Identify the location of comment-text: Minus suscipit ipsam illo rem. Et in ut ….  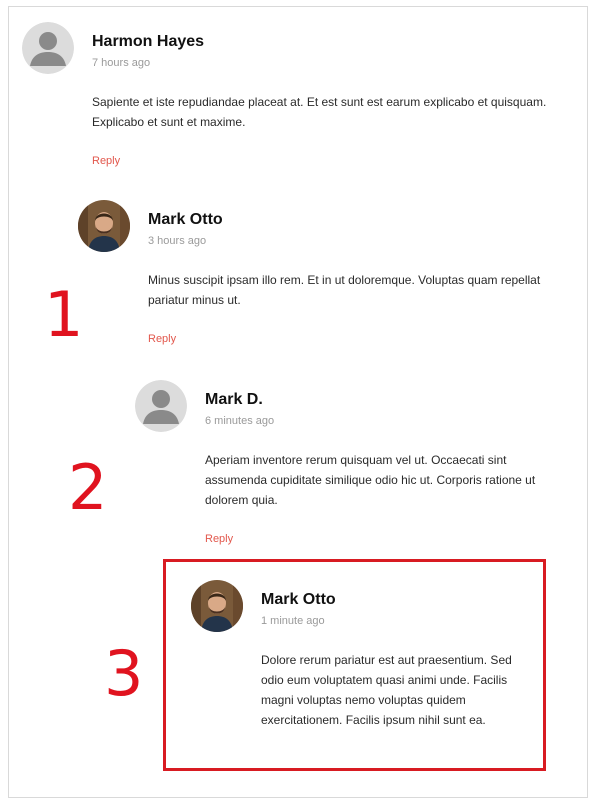
(344, 290).